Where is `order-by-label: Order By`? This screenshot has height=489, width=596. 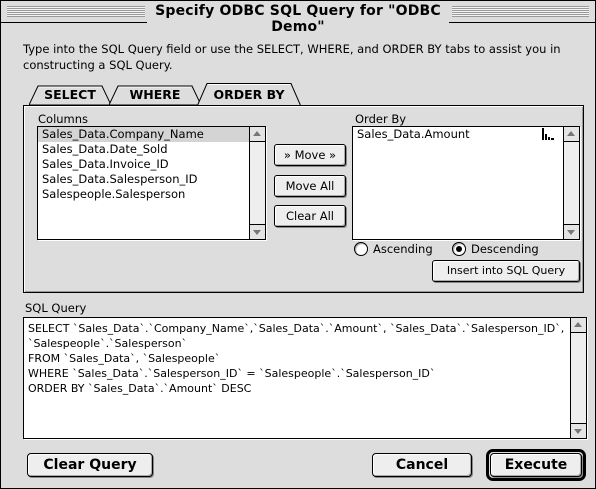 order-by-label: Order By is located at coordinates (381, 119).